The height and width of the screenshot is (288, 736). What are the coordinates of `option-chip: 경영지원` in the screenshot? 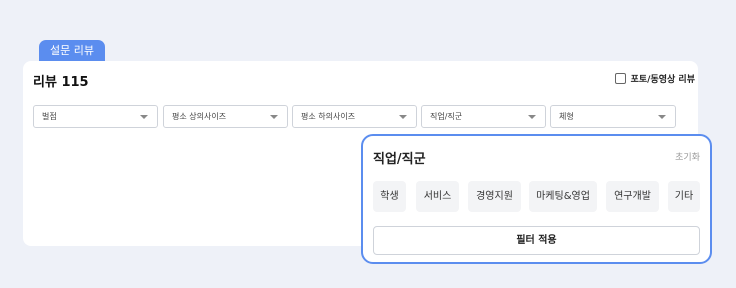 It's located at (494, 196).